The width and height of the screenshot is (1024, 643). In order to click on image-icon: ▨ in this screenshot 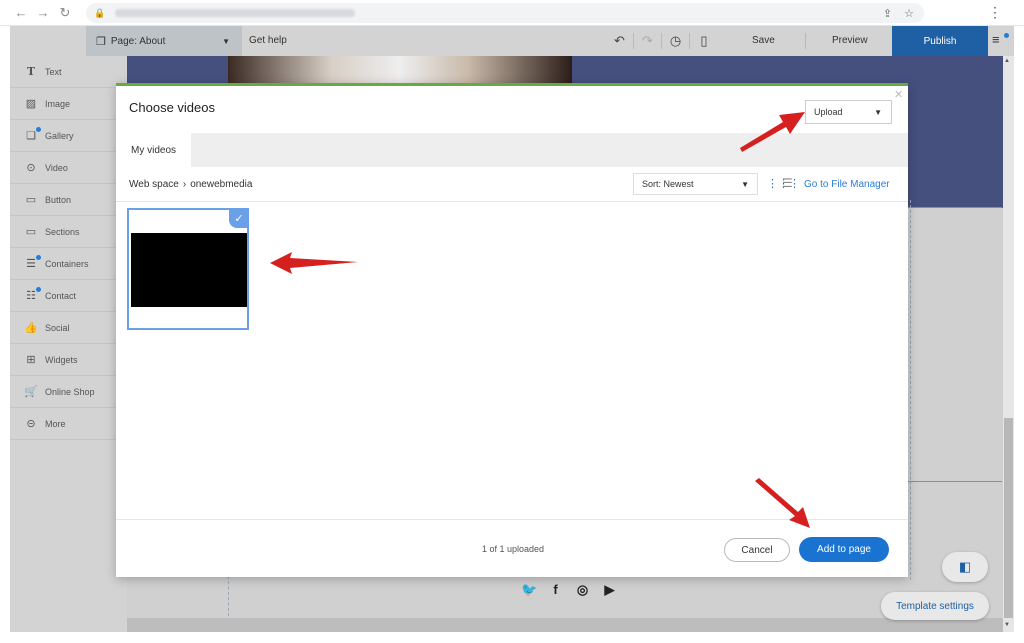, I will do `click(31, 104)`.